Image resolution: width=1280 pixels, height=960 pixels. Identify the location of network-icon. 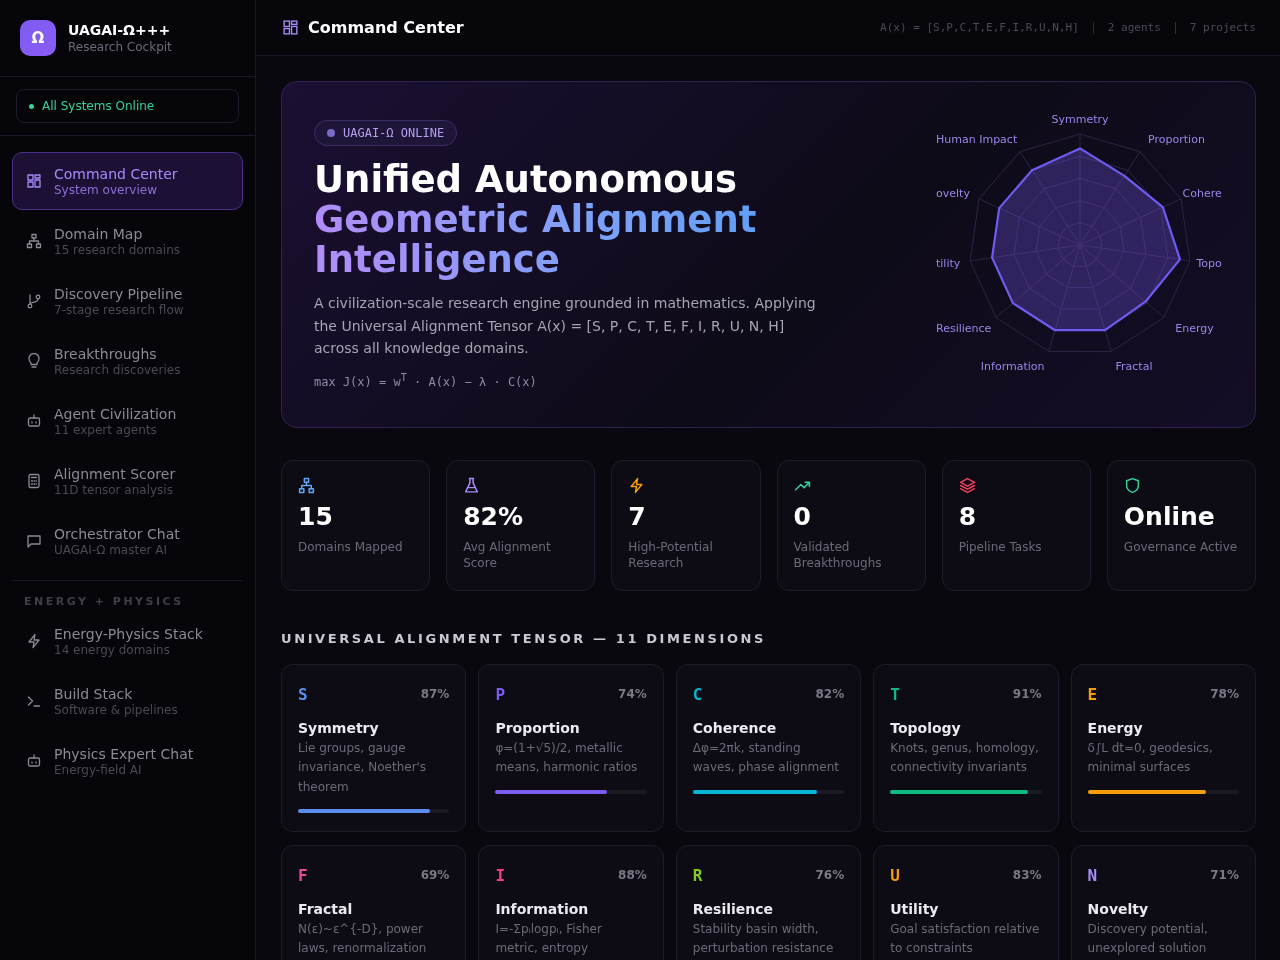
(34, 241).